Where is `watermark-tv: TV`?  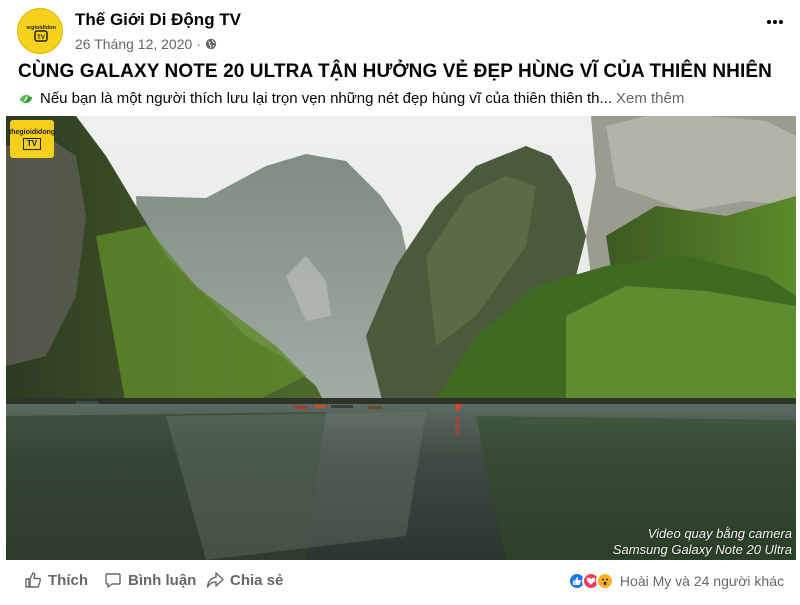
watermark-tv: TV is located at coordinates (32, 143).